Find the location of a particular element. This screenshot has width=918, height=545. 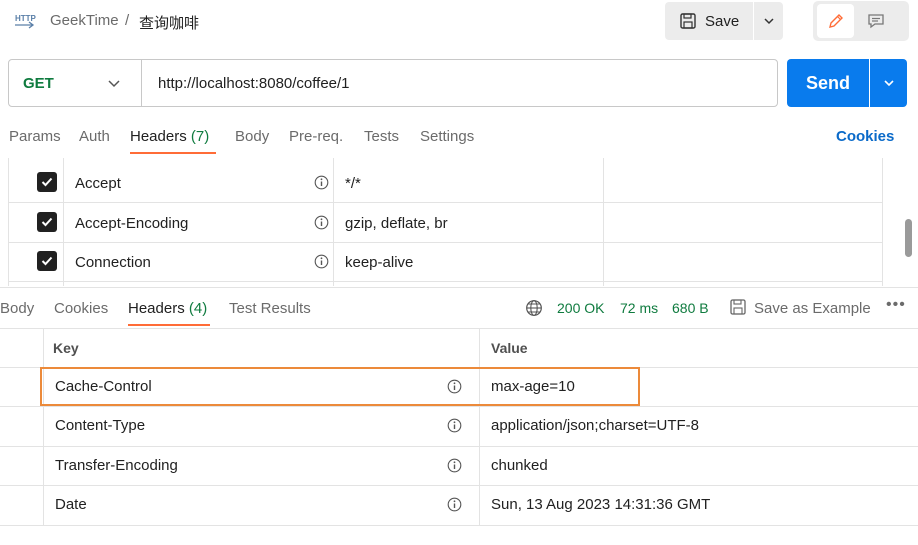

response-status: 200 OK is located at coordinates (580, 308).